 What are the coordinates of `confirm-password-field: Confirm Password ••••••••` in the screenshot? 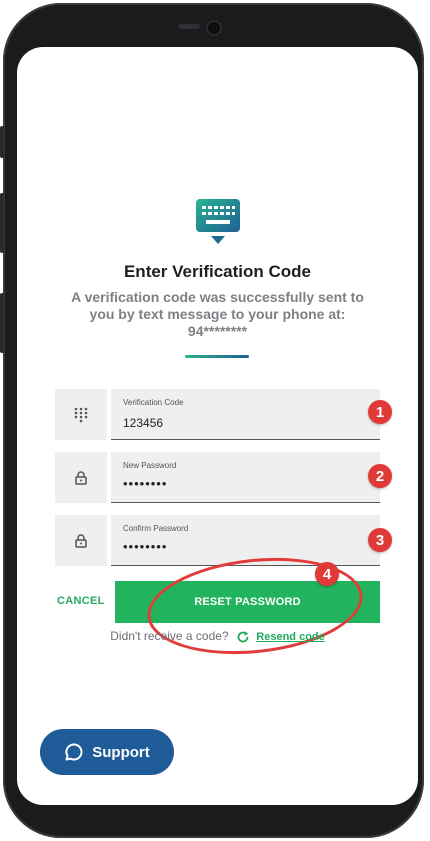 It's located at (245, 540).